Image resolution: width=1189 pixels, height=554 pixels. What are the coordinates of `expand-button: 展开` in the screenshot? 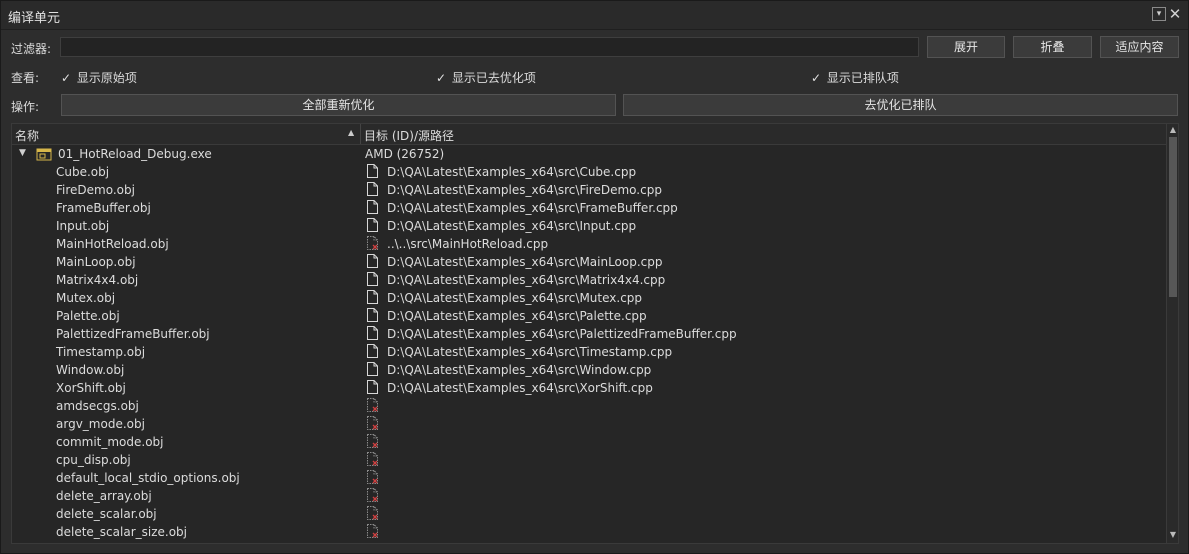 It's located at (966, 47).